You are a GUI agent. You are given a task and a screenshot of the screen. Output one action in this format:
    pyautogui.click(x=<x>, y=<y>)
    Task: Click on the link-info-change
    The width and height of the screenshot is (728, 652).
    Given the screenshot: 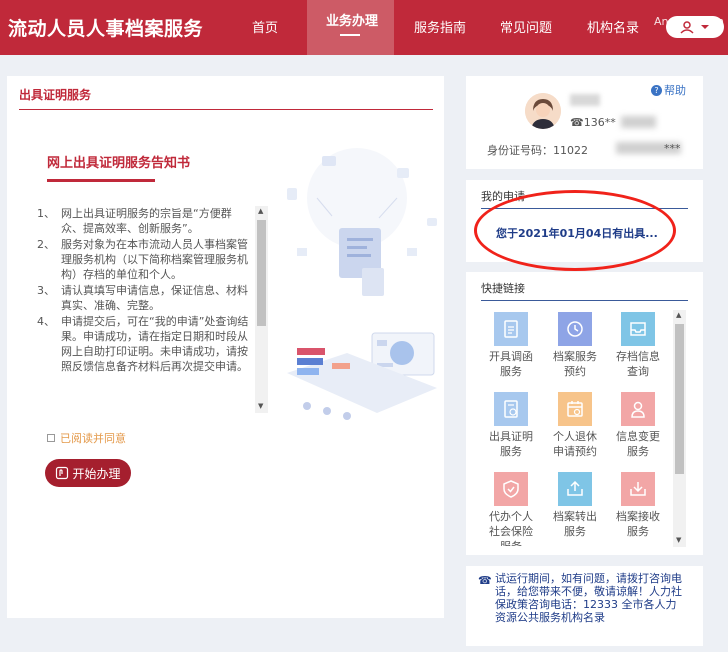 What is the action you would take?
    pyautogui.click(x=638, y=409)
    